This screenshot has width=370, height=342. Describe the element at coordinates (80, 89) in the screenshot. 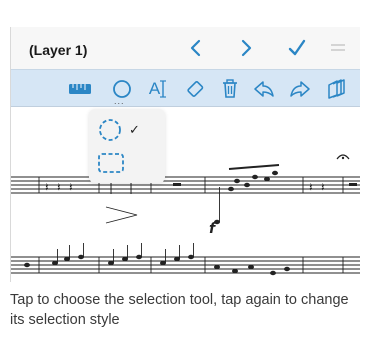

I see `ruler-icon` at that location.